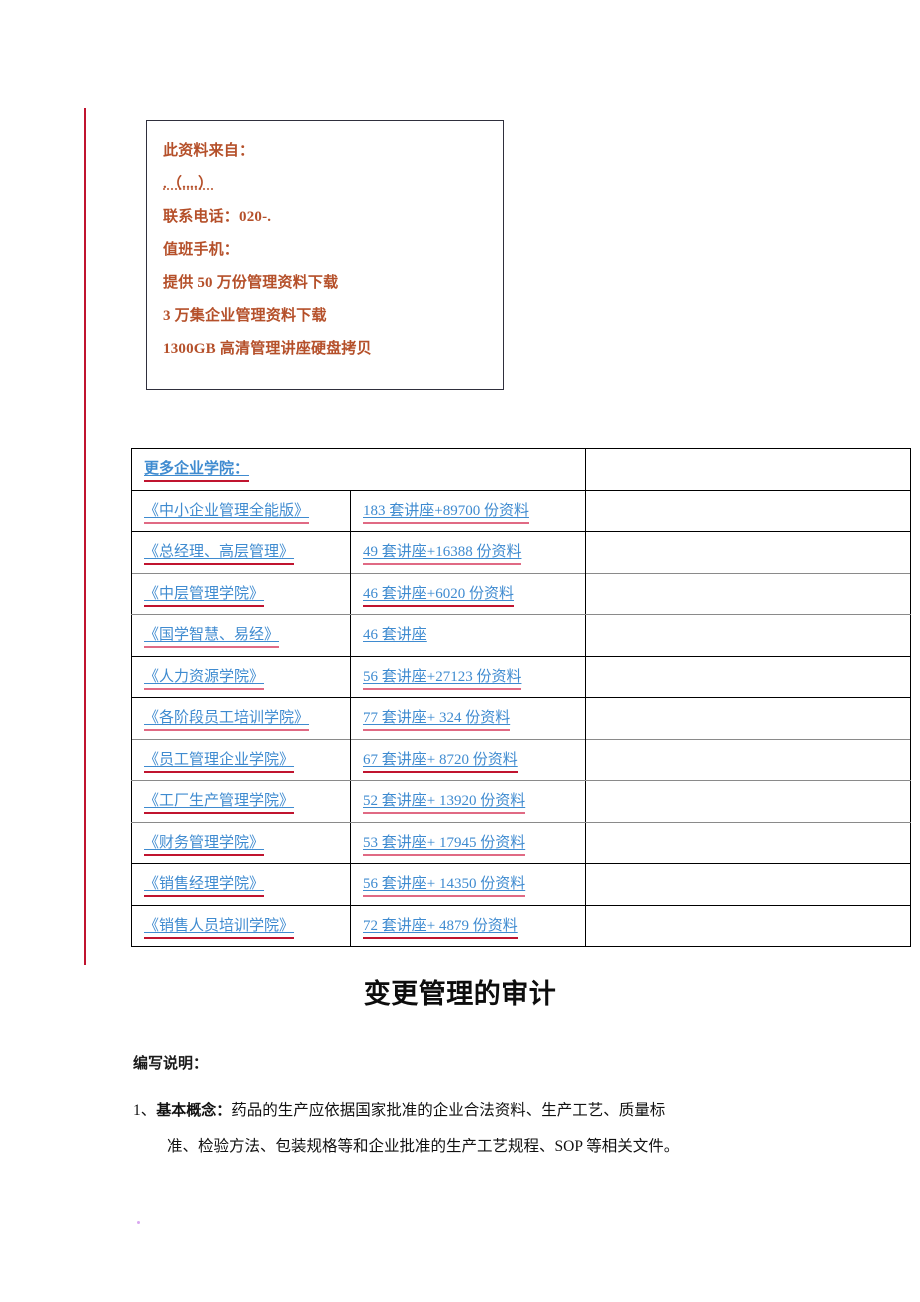 Image resolution: width=920 pixels, height=1302 pixels. I want to click on table-header-cell: 更多企业学院：, so click(358, 469).